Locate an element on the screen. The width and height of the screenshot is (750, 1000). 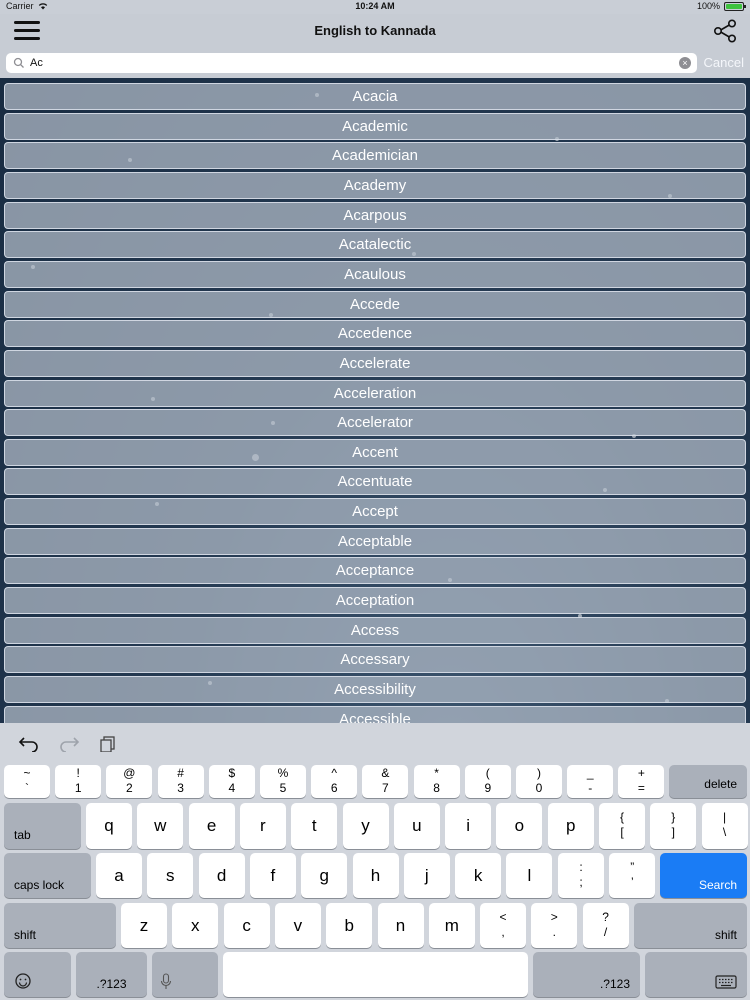
key-number-12: + = is located at coordinates (641, 781).